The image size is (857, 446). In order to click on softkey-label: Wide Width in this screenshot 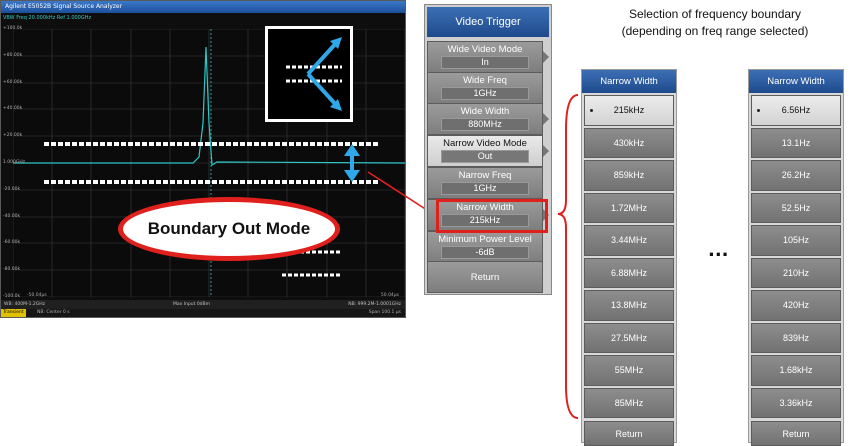, I will do `click(485, 111)`.